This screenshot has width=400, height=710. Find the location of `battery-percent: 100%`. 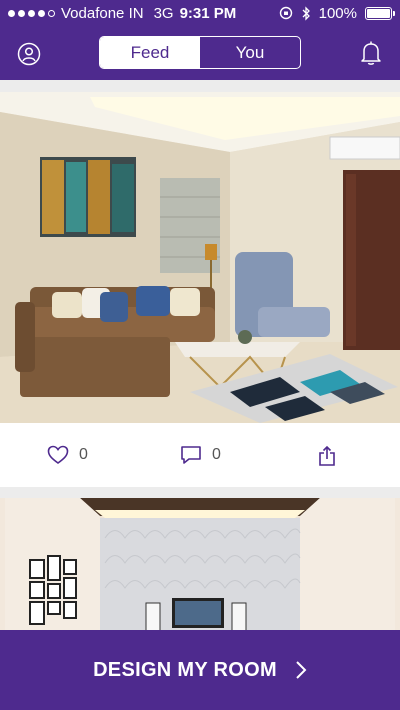

battery-percent: 100% is located at coordinates (337, 13).